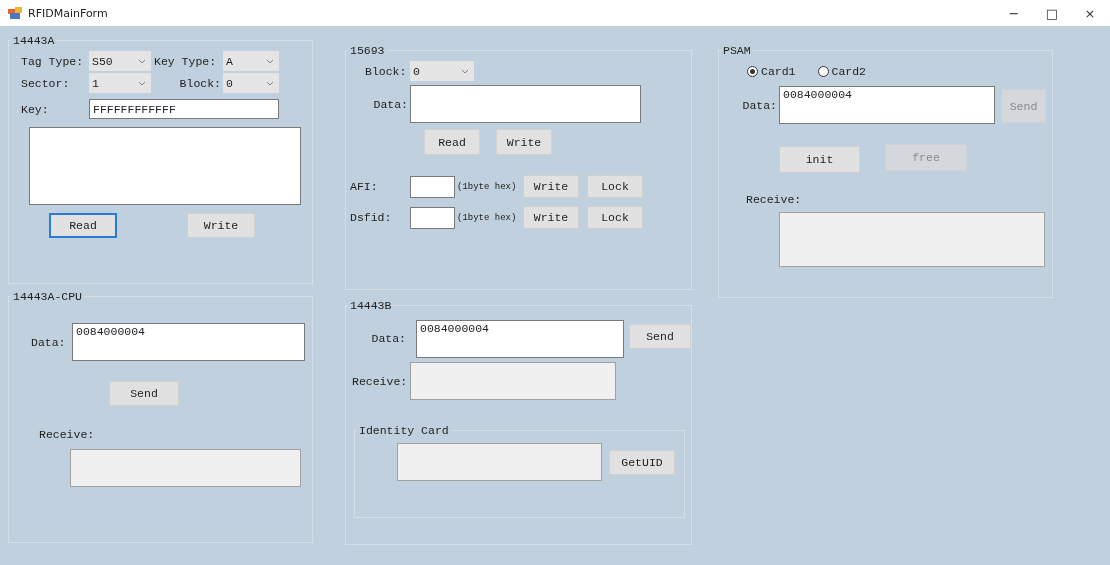 Image resolution: width=1110 pixels, height=565 pixels. Describe the element at coordinates (251, 61) in the screenshot. I see `dropdown: A` at that location.